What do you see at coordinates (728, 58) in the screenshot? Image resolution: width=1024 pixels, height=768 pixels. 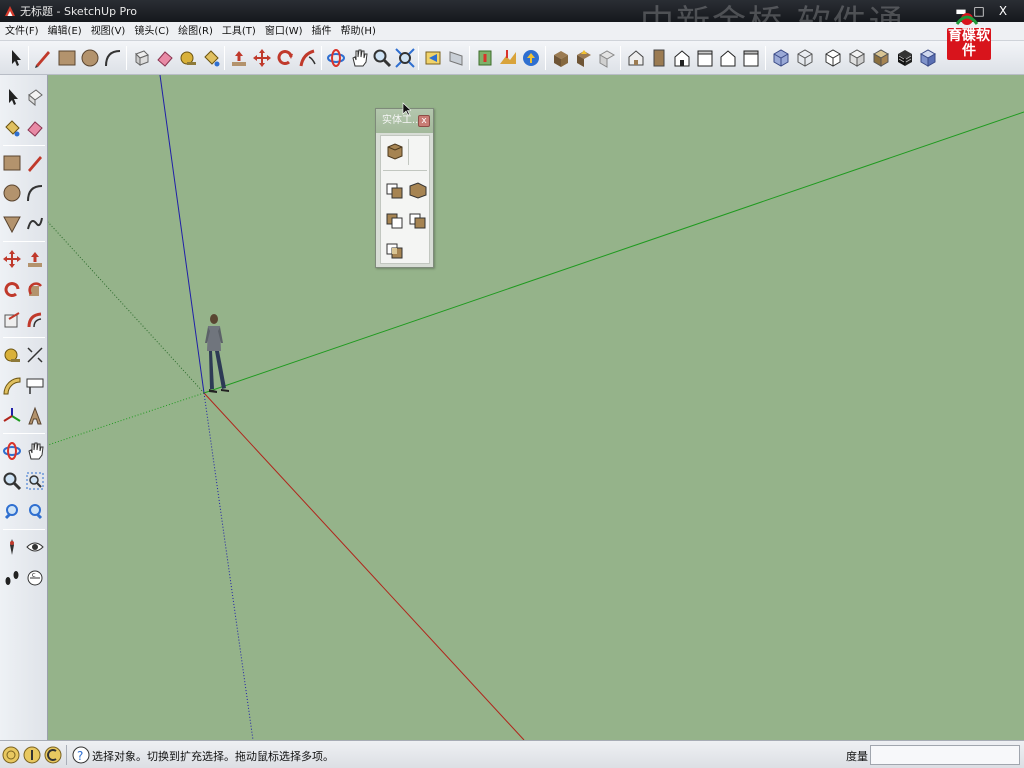 I see `back-view-icon` at bounding box center [728, 58].